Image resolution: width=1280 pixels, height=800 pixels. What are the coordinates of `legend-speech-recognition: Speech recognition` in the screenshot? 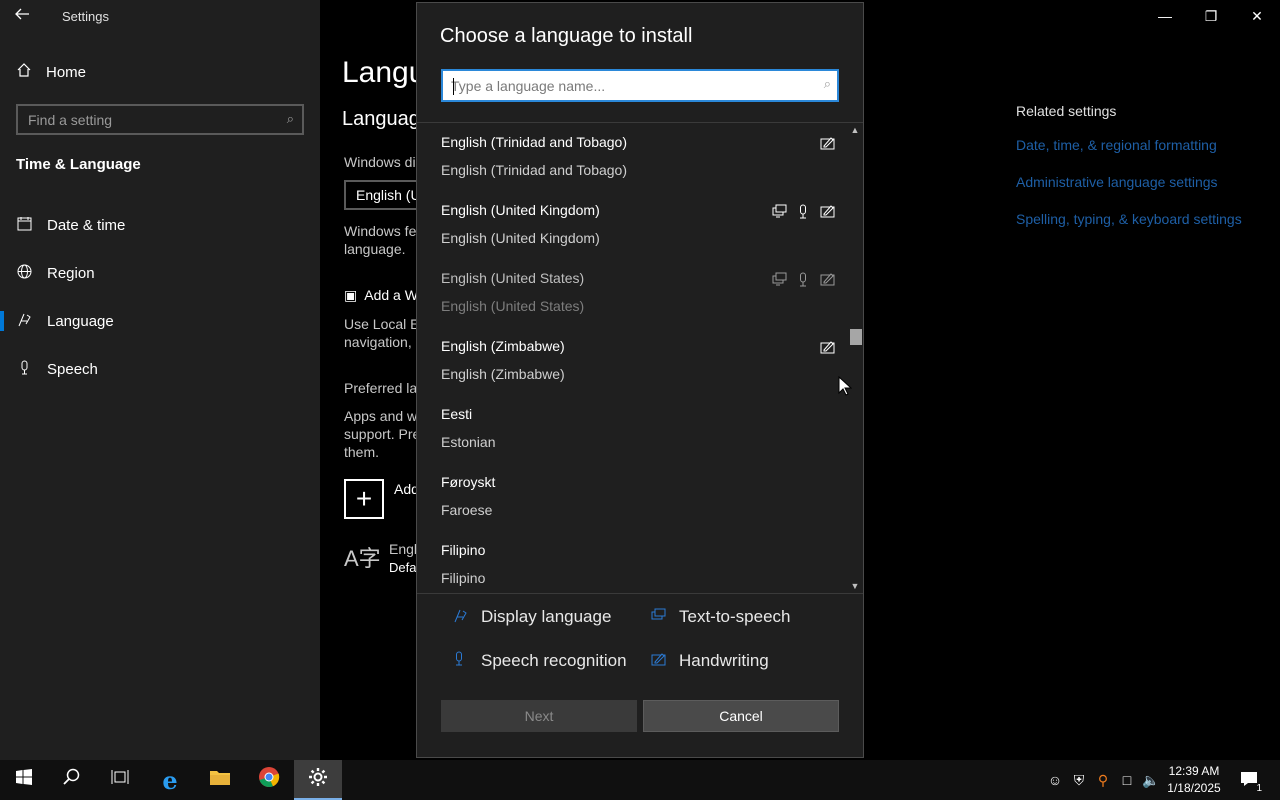 It's located at (540, 661).